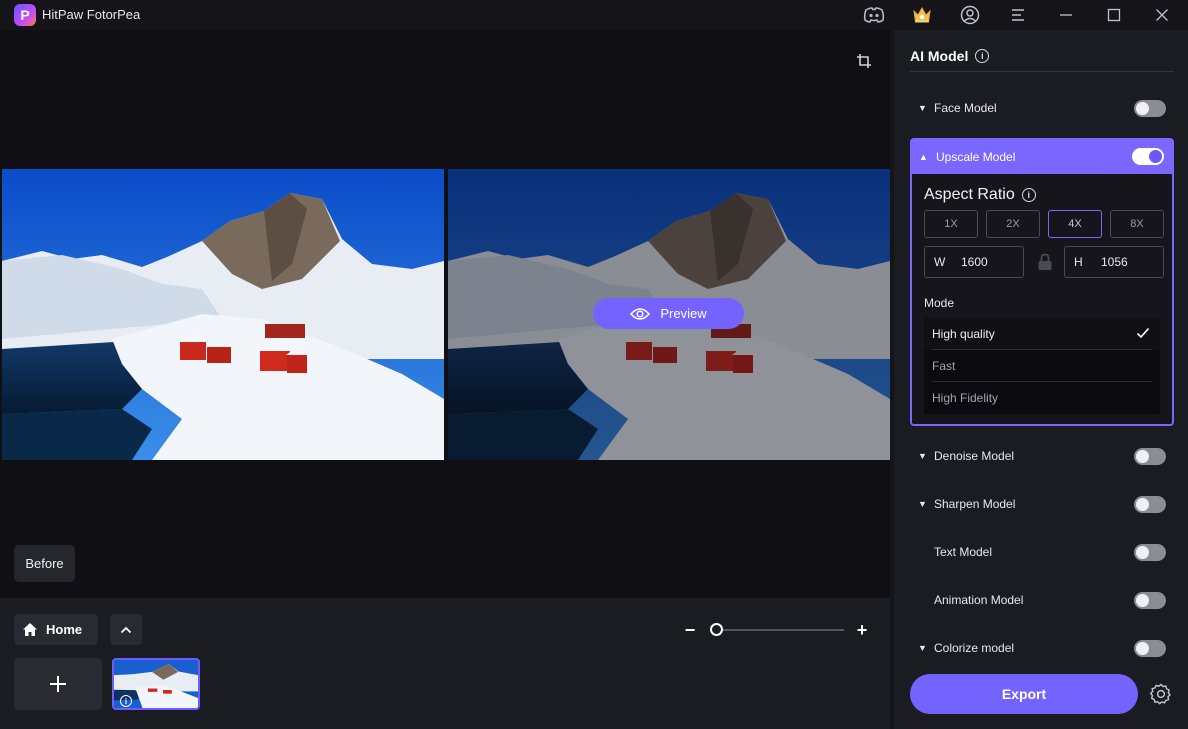  Describe the element at coordinates (1150, 552) in the screenshot. I see `text-model-toggle` at that location.